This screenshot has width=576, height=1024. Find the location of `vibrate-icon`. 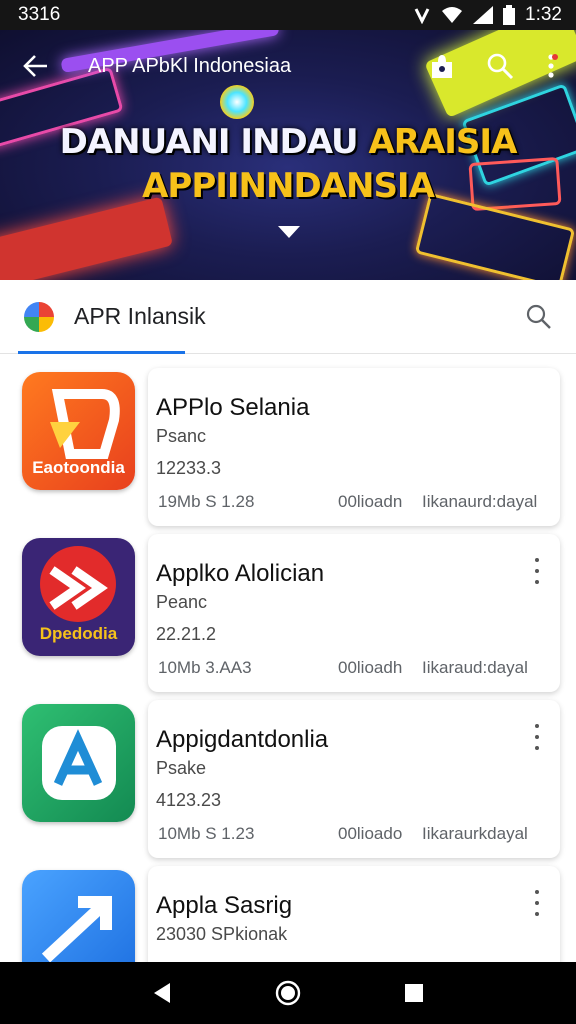

vibrate-icon is located at coordinates (422, 15).